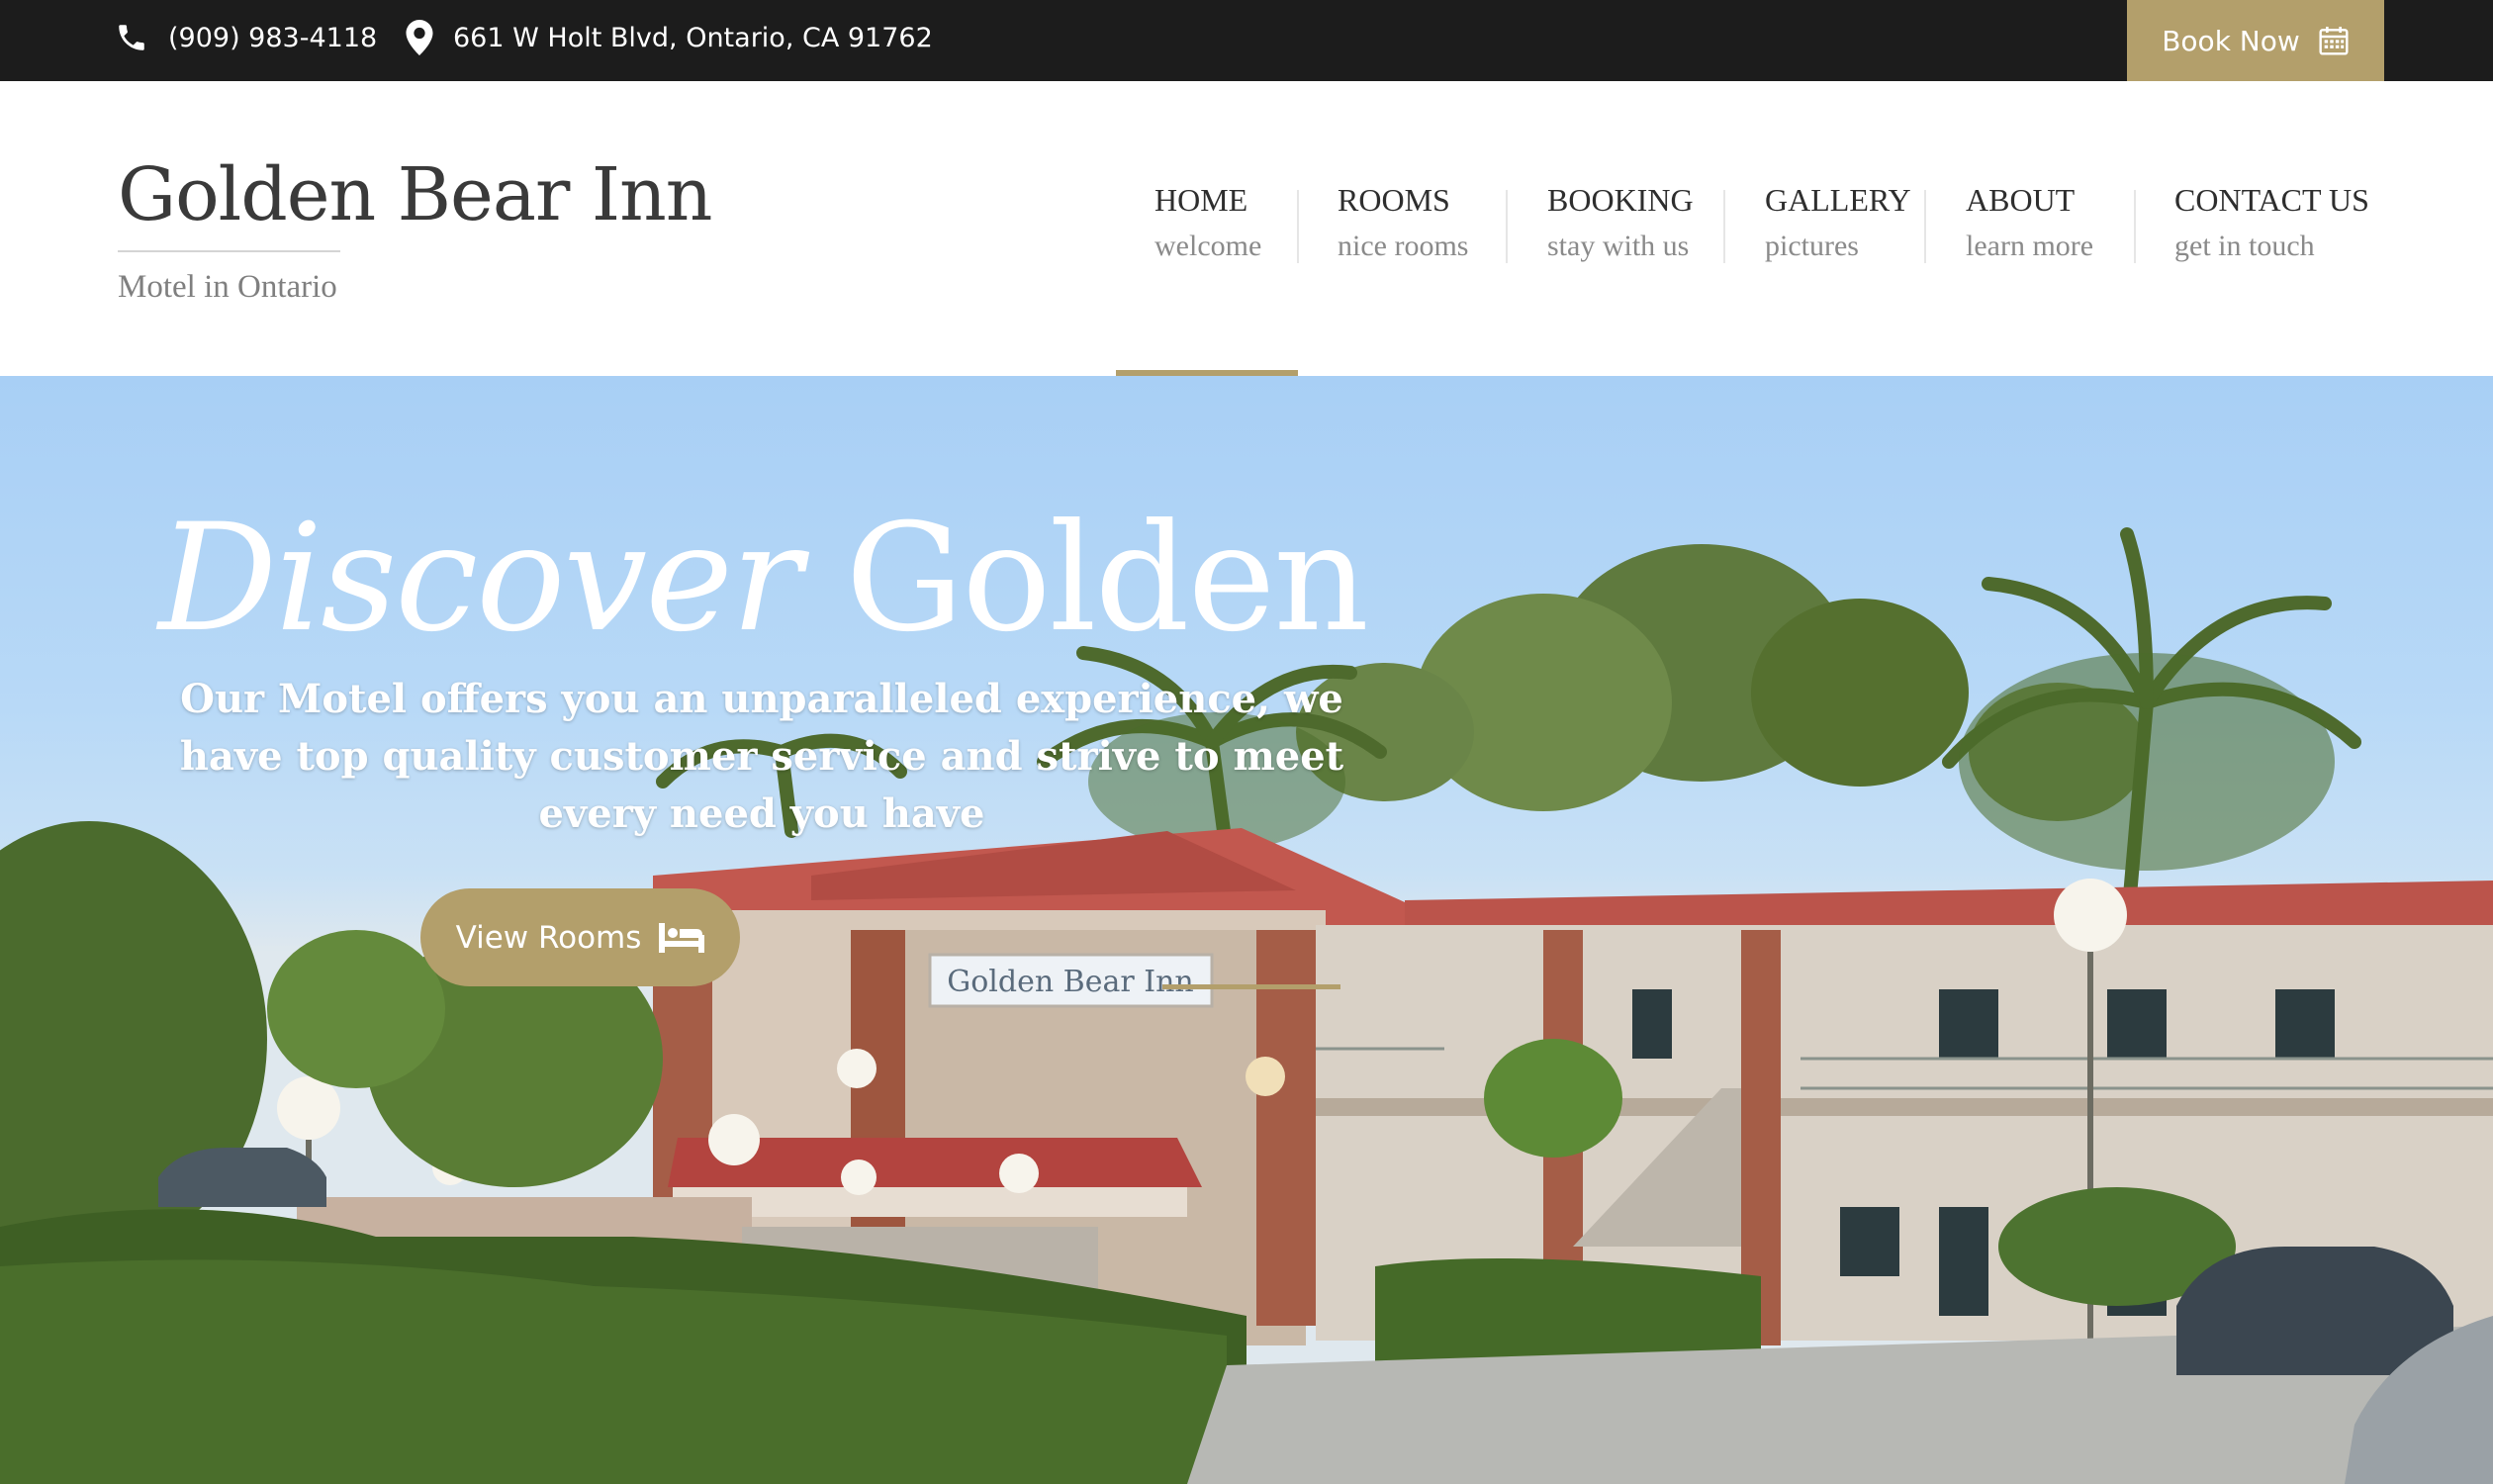 This screenshot has width=2493, height=1484. What do you see at coordinates (2030, 246) in the screenshot?
I see `nav-item-subtitle: learn more` at bounding box center [2030, 246].